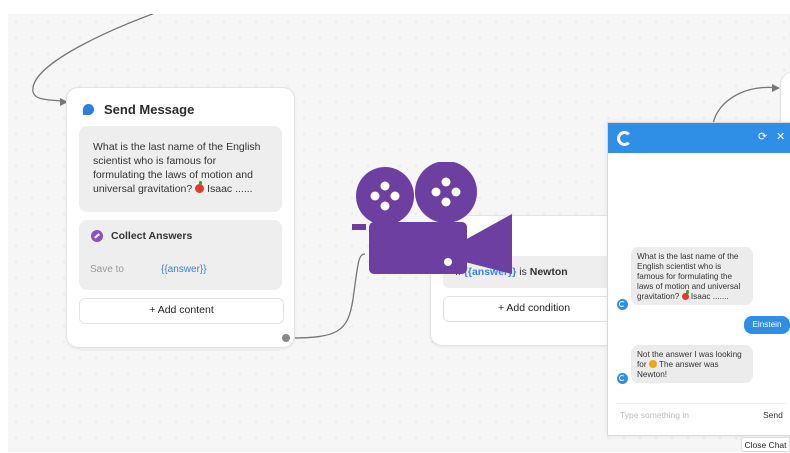  I want to click on chat-header: ⟳ ✕, so click(699, 138).